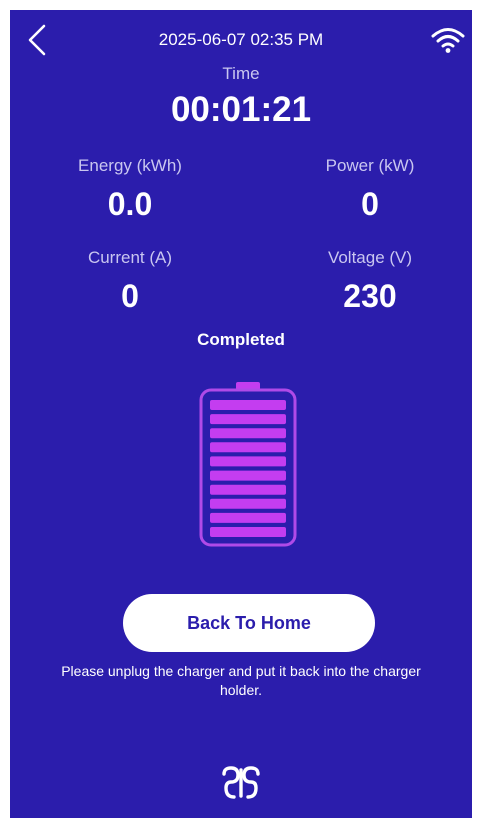 This screenshot has height=823, width=480. Describe the element at coordinates (249, 623) in the screenshot. I see `back-to-home-button: Back To Home` at that location.